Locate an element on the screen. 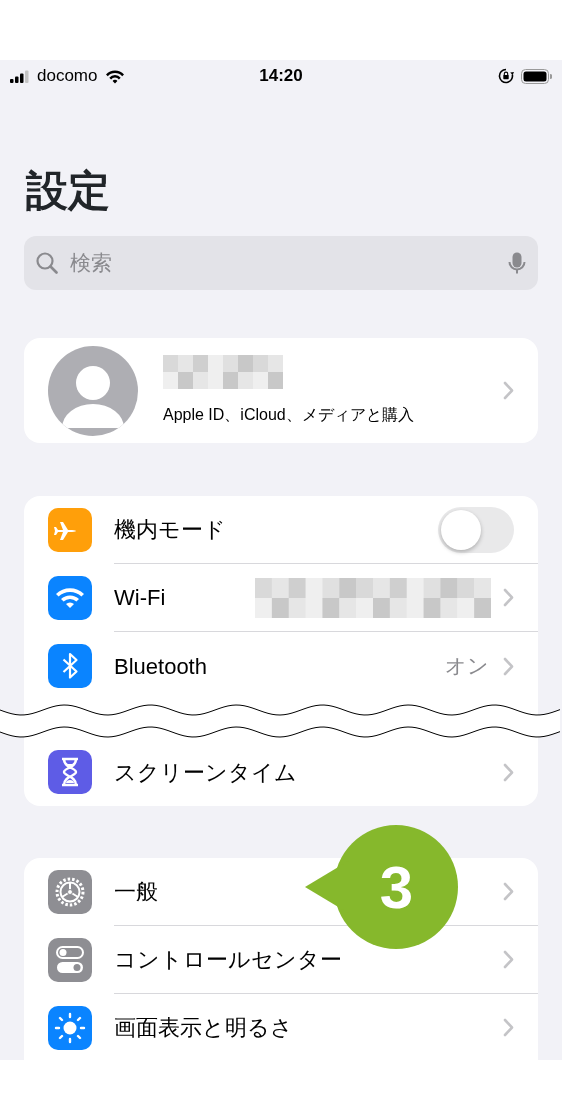 This screenshot has height=1120, width=562. signal-icon is located at coordinates (19, 76).